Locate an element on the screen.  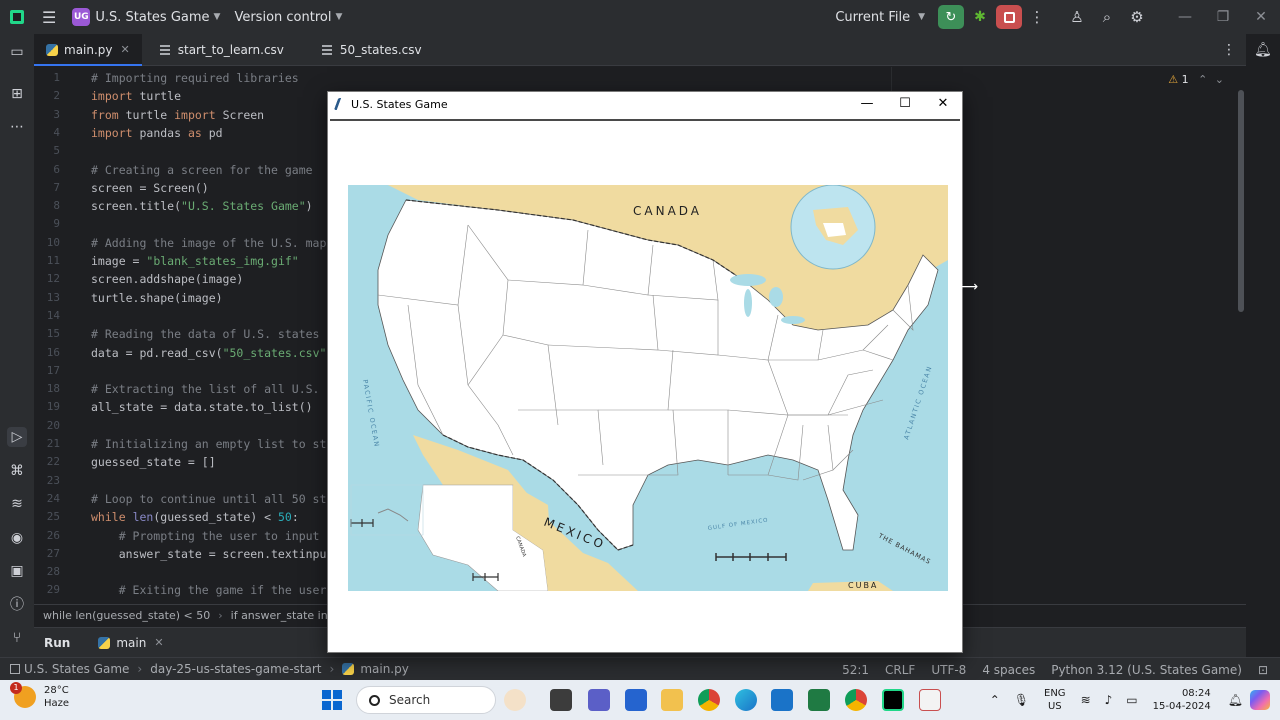
mail-icon is located at coordinates (782, 700).